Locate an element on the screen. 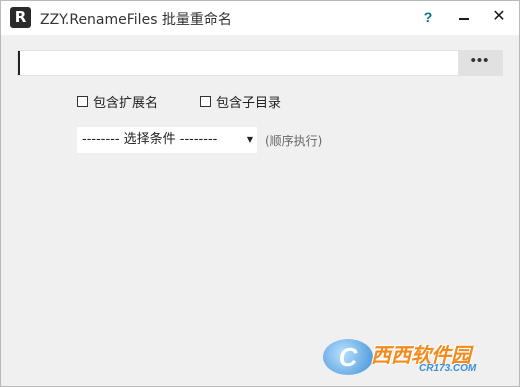  browse-button: ••• is located at coordinates (480, 63).